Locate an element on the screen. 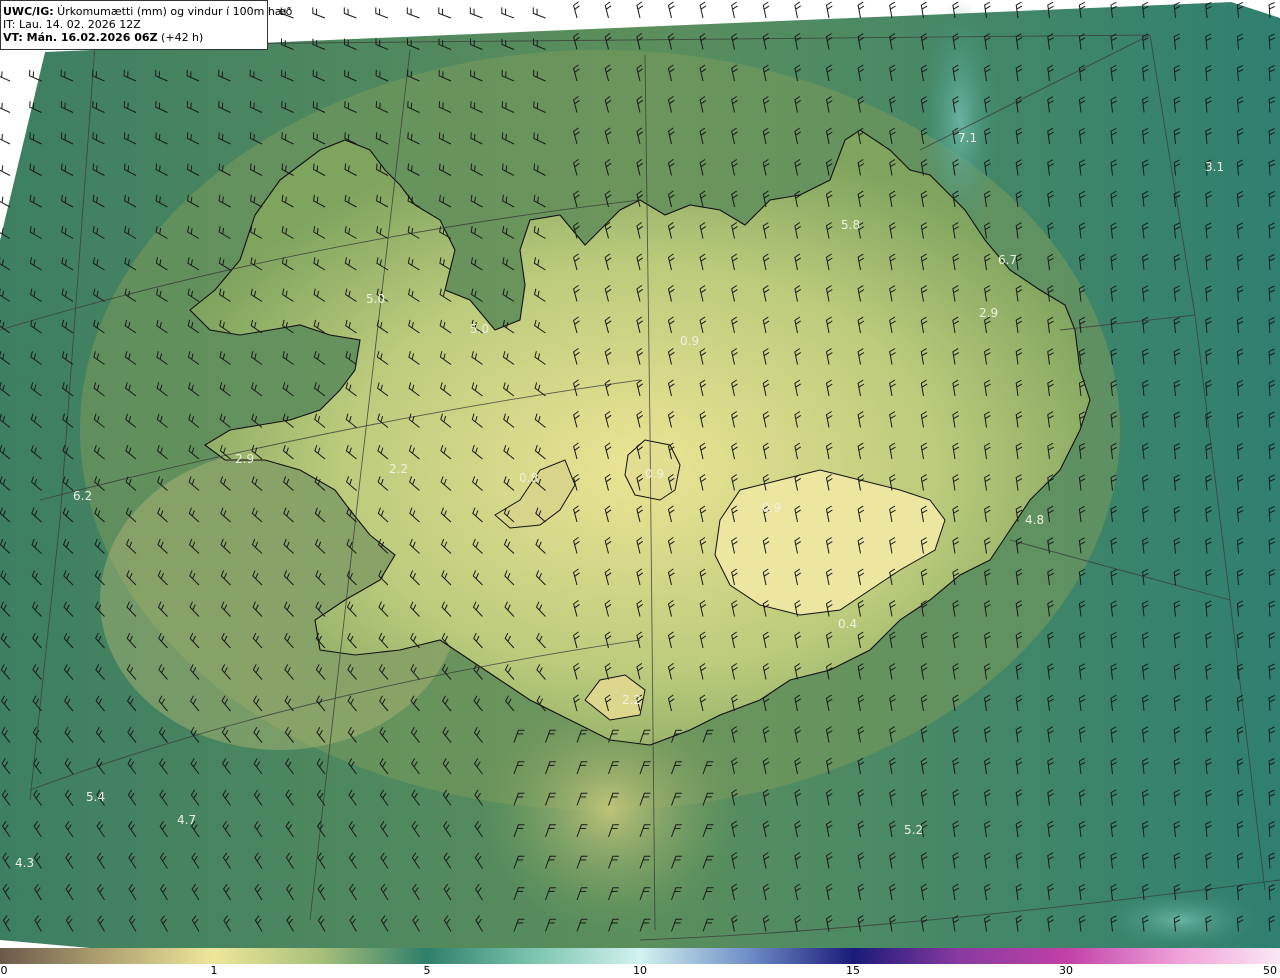  point-value: 4.8 is located at coordinates (1034, 520).